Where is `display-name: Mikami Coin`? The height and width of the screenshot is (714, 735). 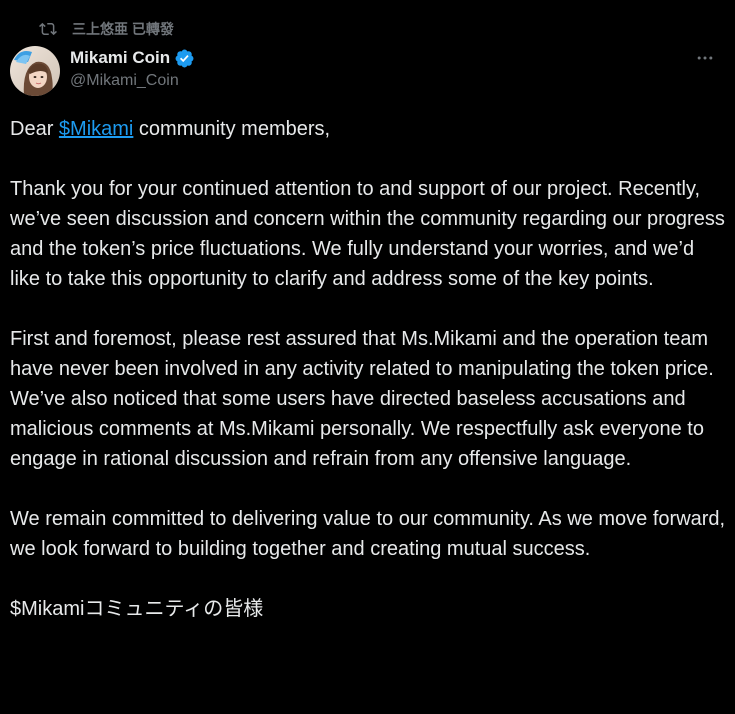
display-name: Mikami Coin is located at coordinates (120, 58).